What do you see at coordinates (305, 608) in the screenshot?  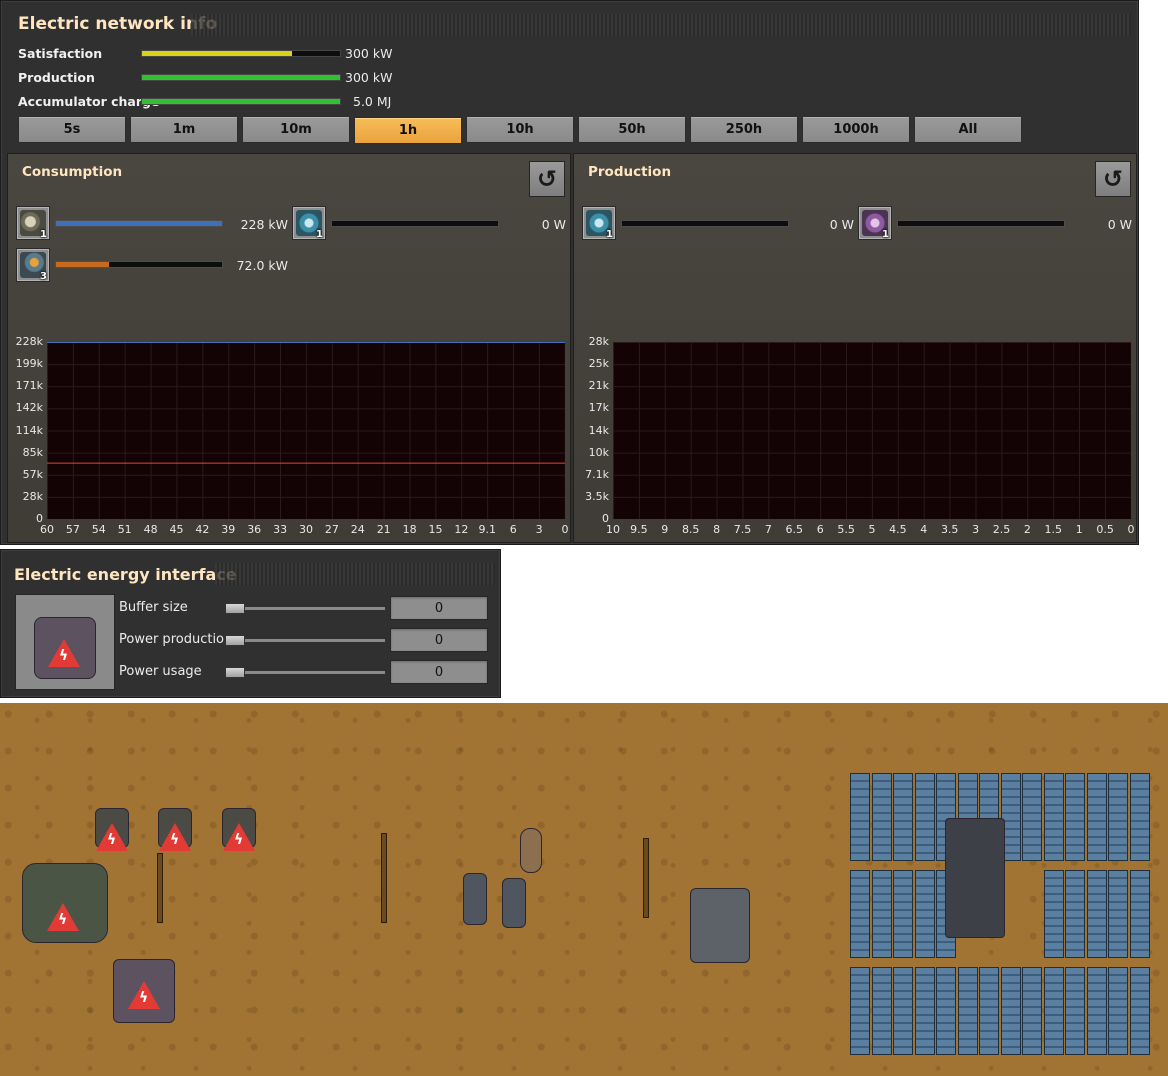 I see `buffer-size-slider` at bounding box center [305, 608].